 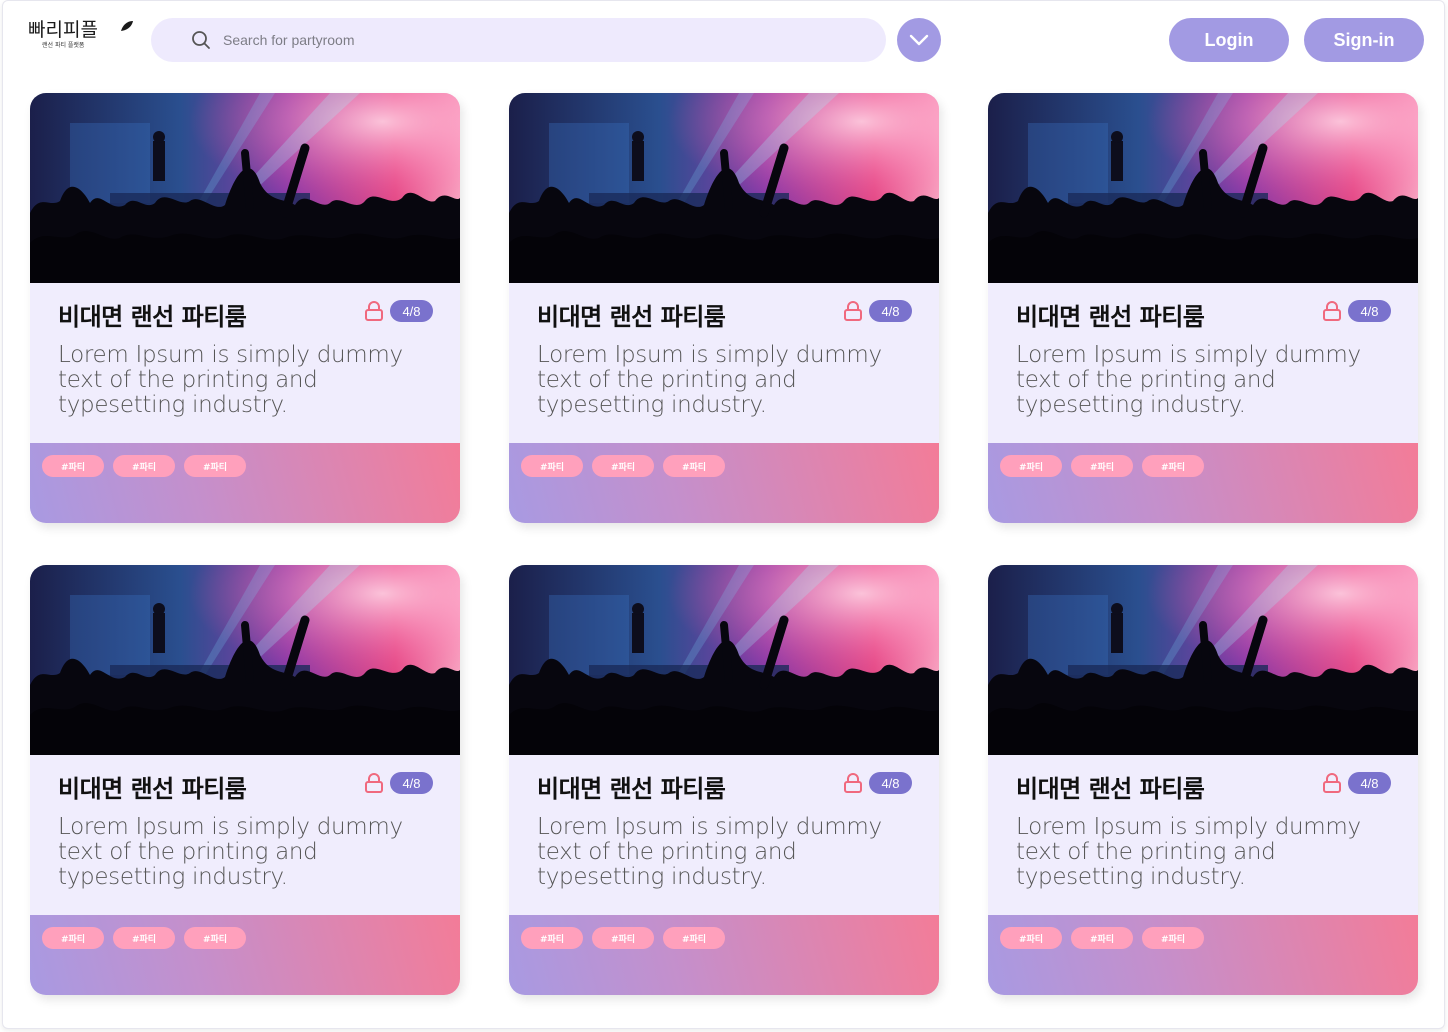 I want to click on logo: 빠리피플 랜선 파티 플랫폼, so click(x=80, y=40).